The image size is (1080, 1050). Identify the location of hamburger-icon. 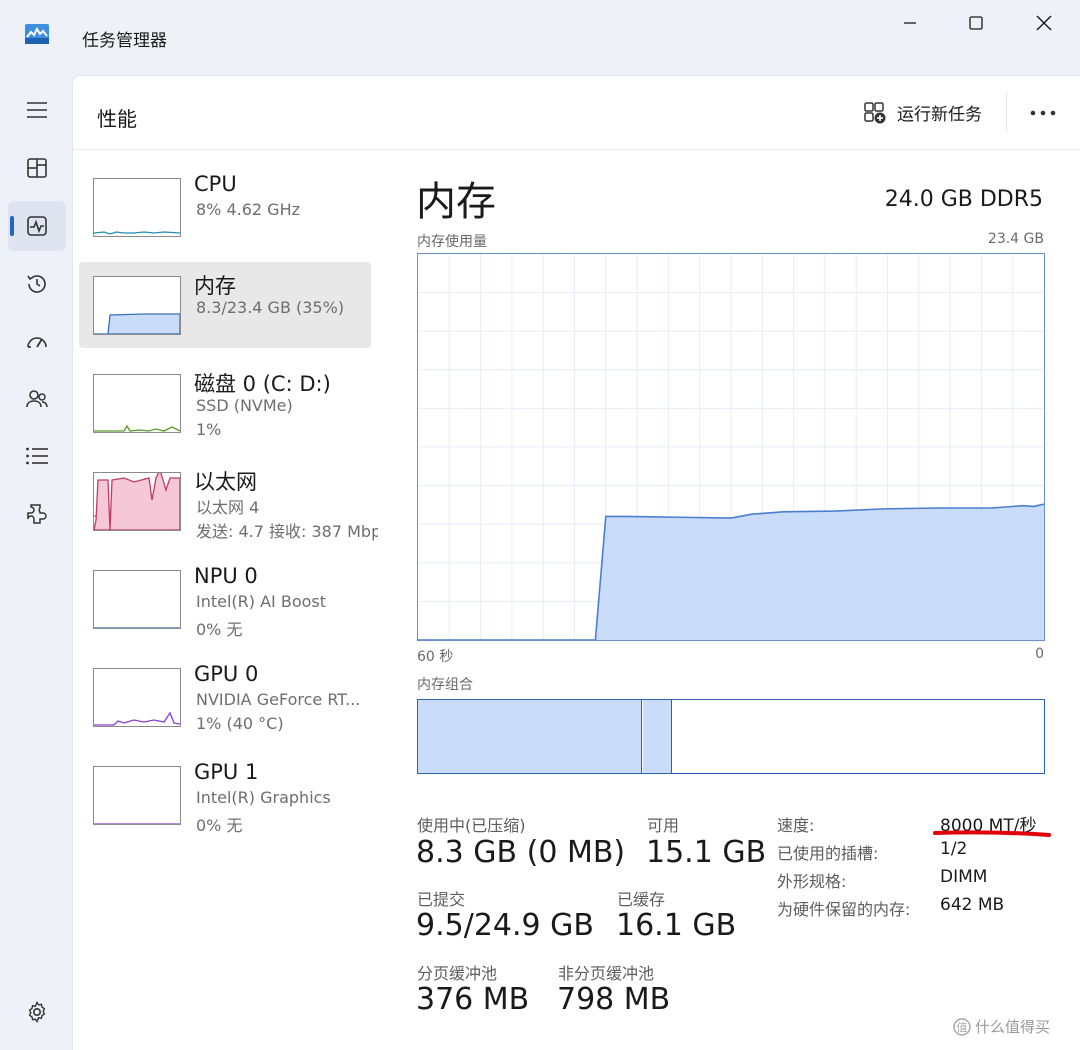
(37, 110).